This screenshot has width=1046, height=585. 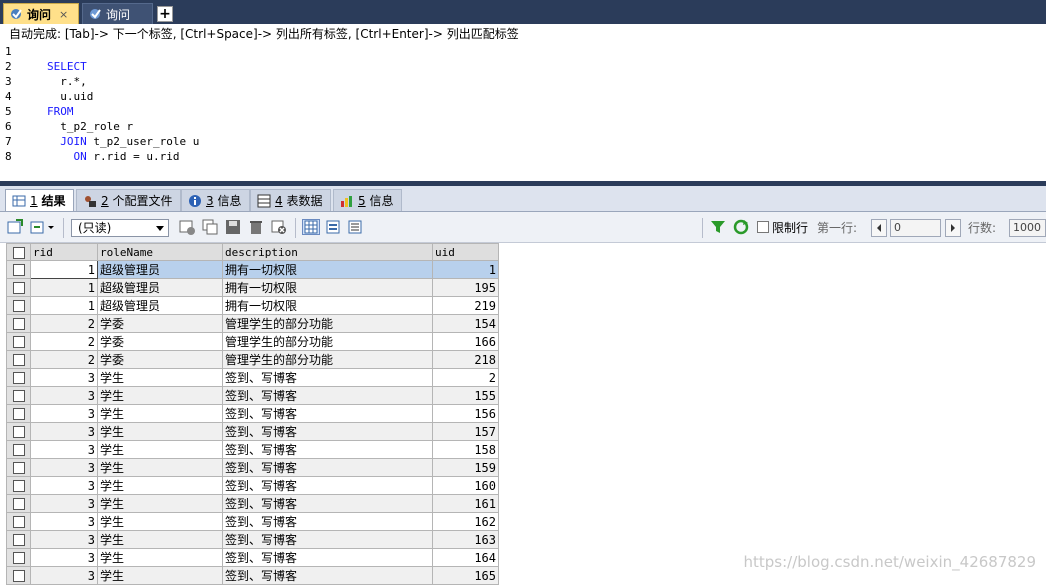 What do you see at coordinates (120, 228) in the screenshot?
I see `readonly-select: (只读)` at bounding box center [120, 228].